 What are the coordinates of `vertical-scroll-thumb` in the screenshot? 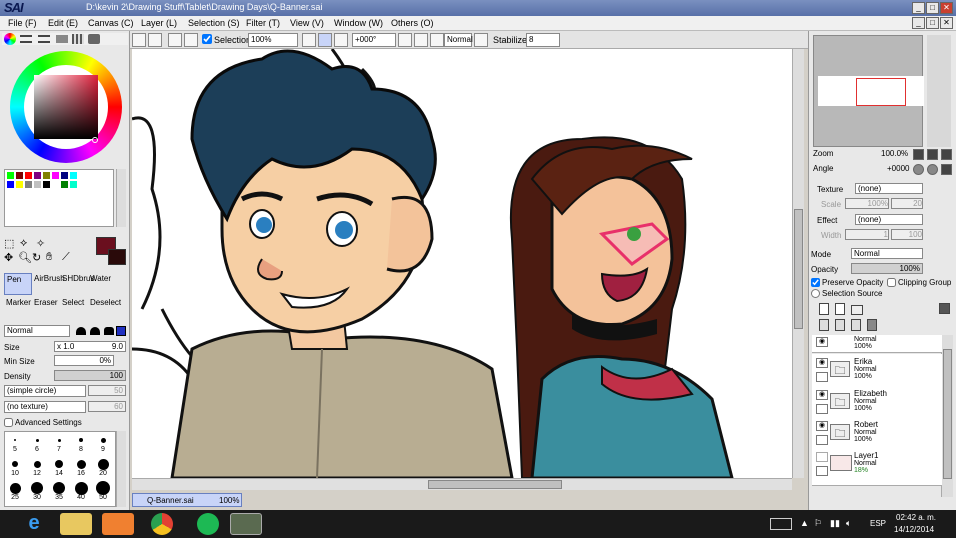 It's located at (798, 269).